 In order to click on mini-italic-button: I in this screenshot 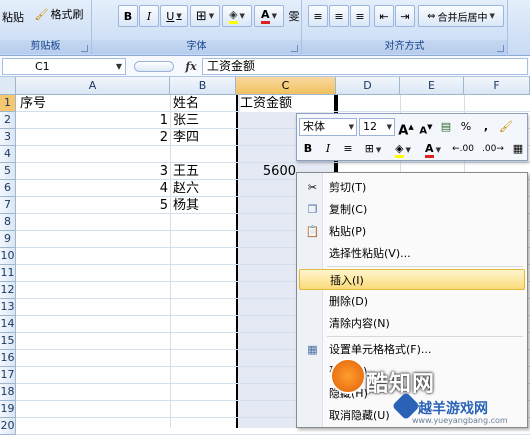, I will do `click(328, 149)`.